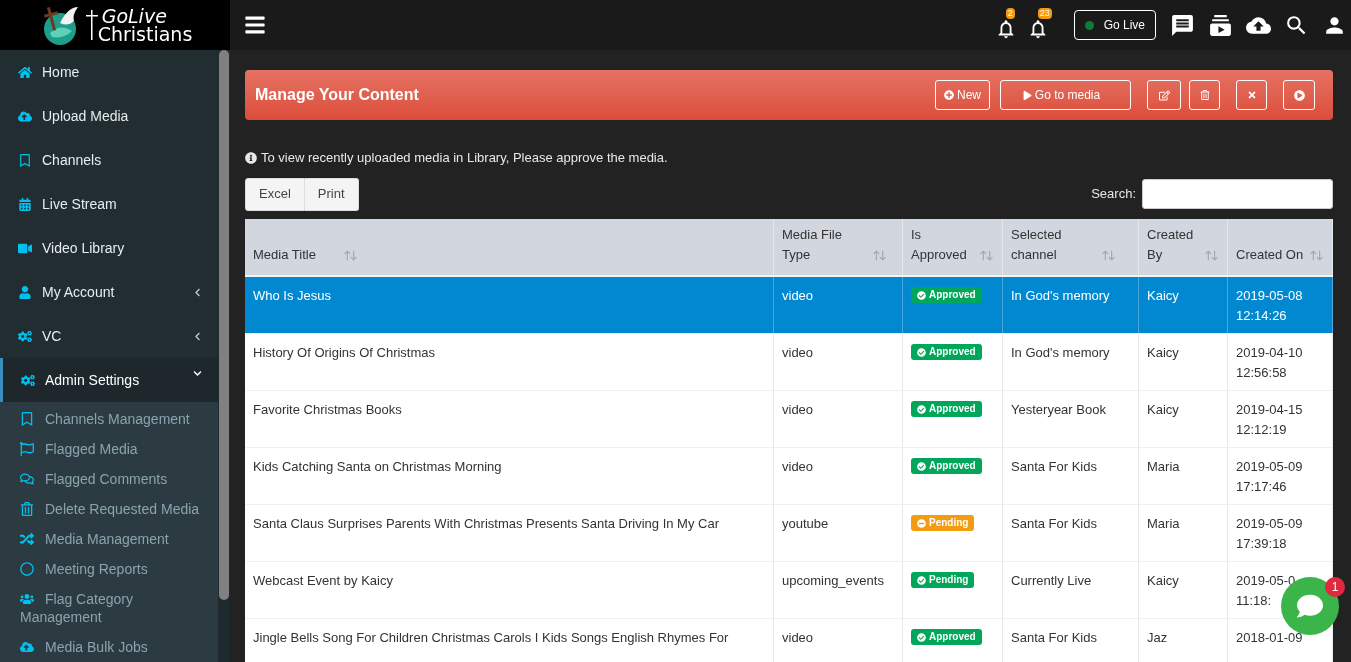  I want to click on close-button, so click(1251, 95).